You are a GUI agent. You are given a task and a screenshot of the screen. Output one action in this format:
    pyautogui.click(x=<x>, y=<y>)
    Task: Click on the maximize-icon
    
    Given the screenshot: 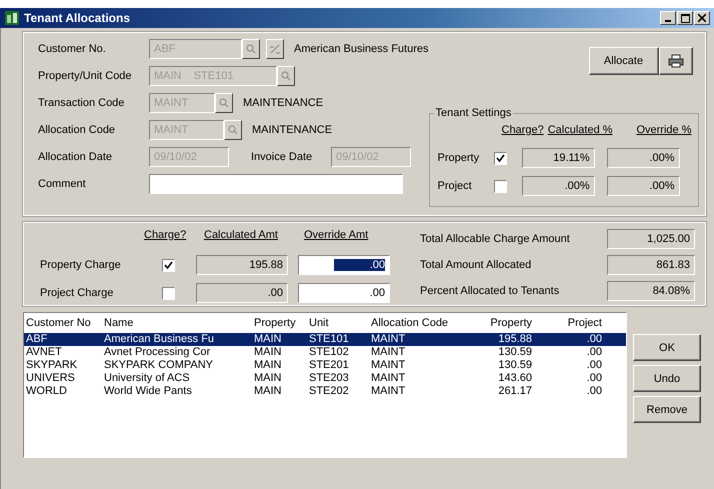 What is the action you would take?
    pyautogui.click(x=685, y=18)
    